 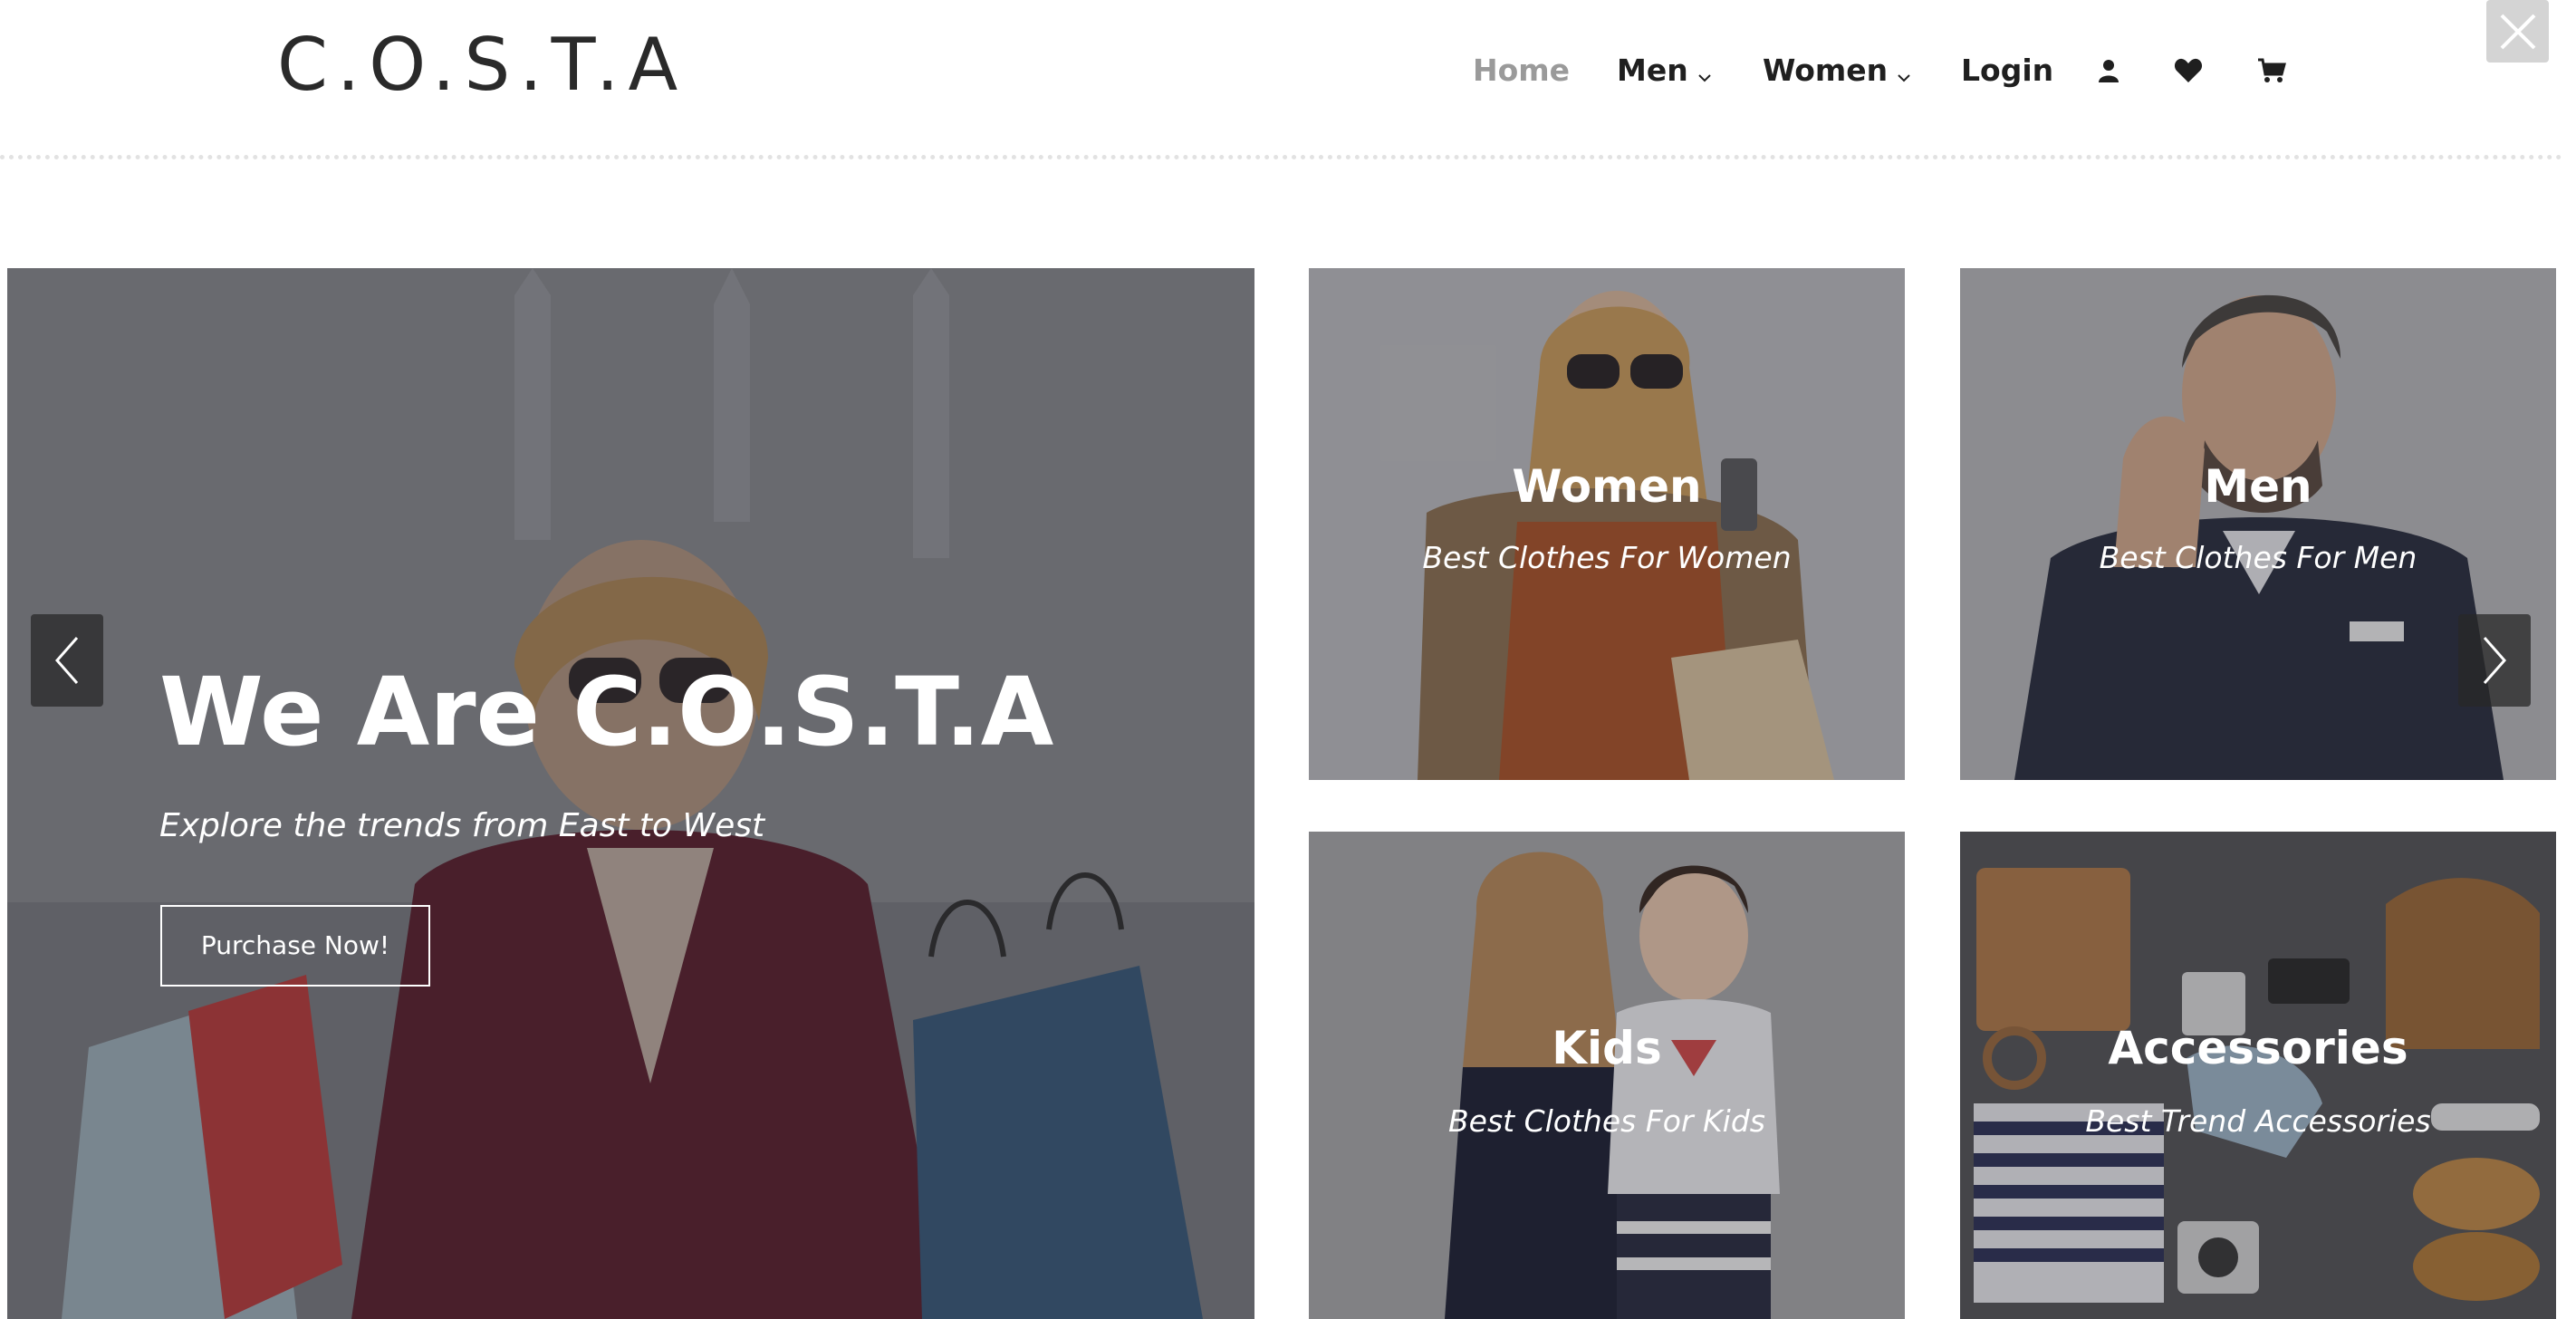 I want to click on tile-title: Kids, so click(x=1607, y=1048).